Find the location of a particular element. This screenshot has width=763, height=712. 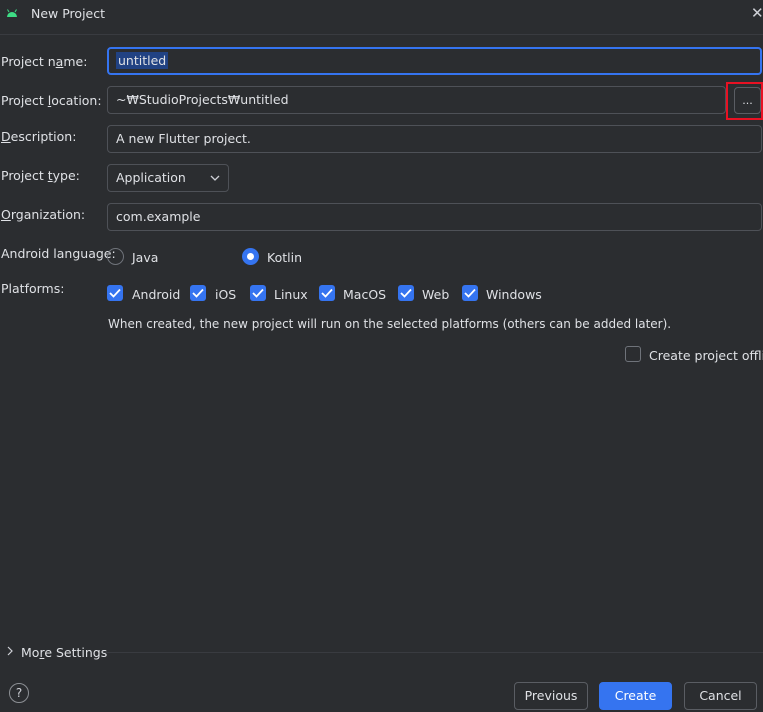

web-checkbox is located at coordinates (406, 293).